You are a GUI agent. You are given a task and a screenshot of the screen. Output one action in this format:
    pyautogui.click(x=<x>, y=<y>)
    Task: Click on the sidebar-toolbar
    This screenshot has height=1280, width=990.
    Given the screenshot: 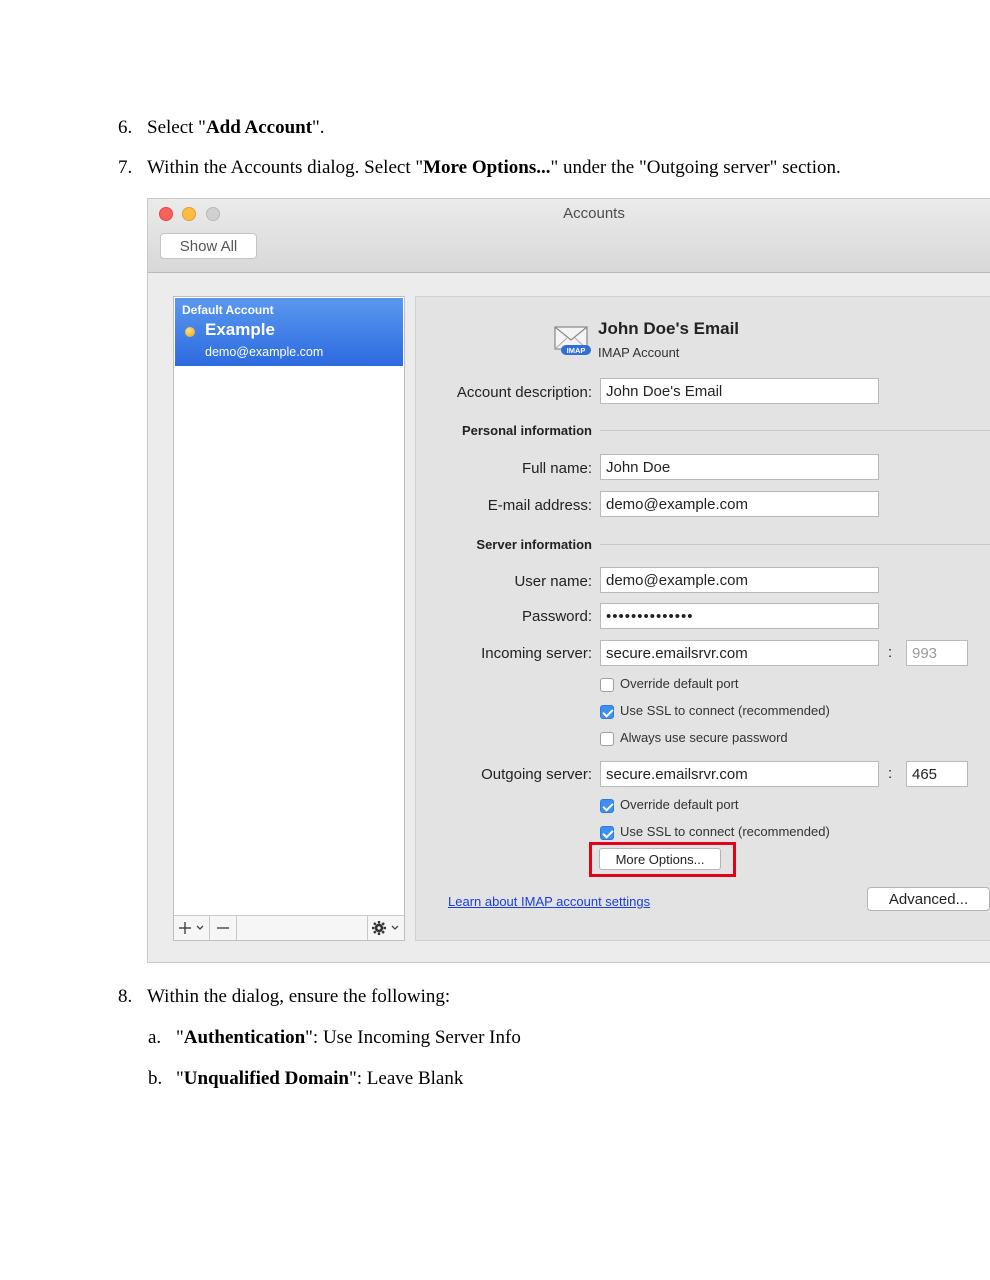 What is the action you would take?
    pyautogui.click(x=289, y=927)
    